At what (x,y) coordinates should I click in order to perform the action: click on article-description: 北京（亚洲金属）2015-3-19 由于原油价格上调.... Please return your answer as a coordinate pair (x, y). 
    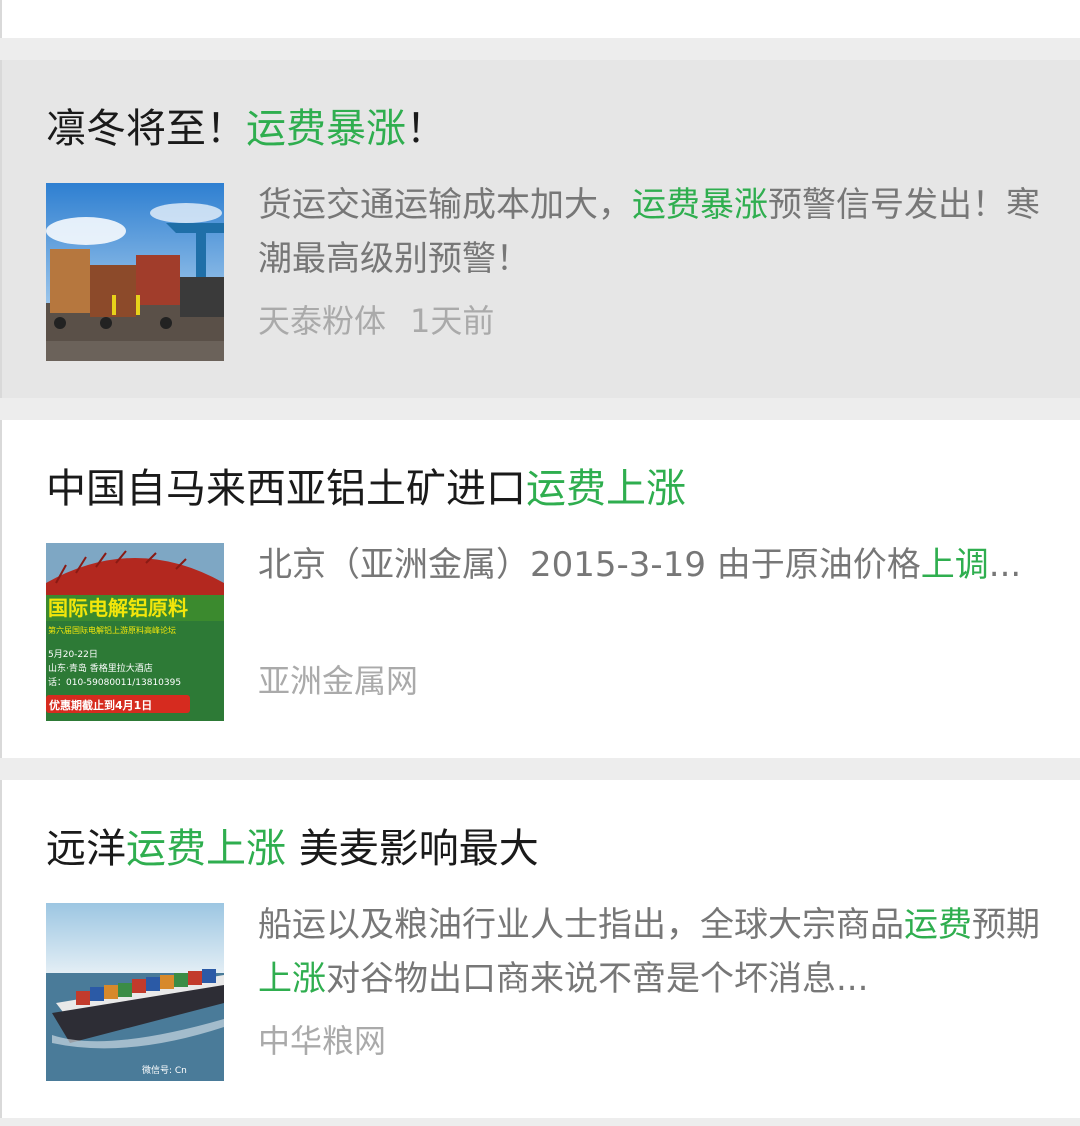
    Looking at the image, I should click on (640, 565).